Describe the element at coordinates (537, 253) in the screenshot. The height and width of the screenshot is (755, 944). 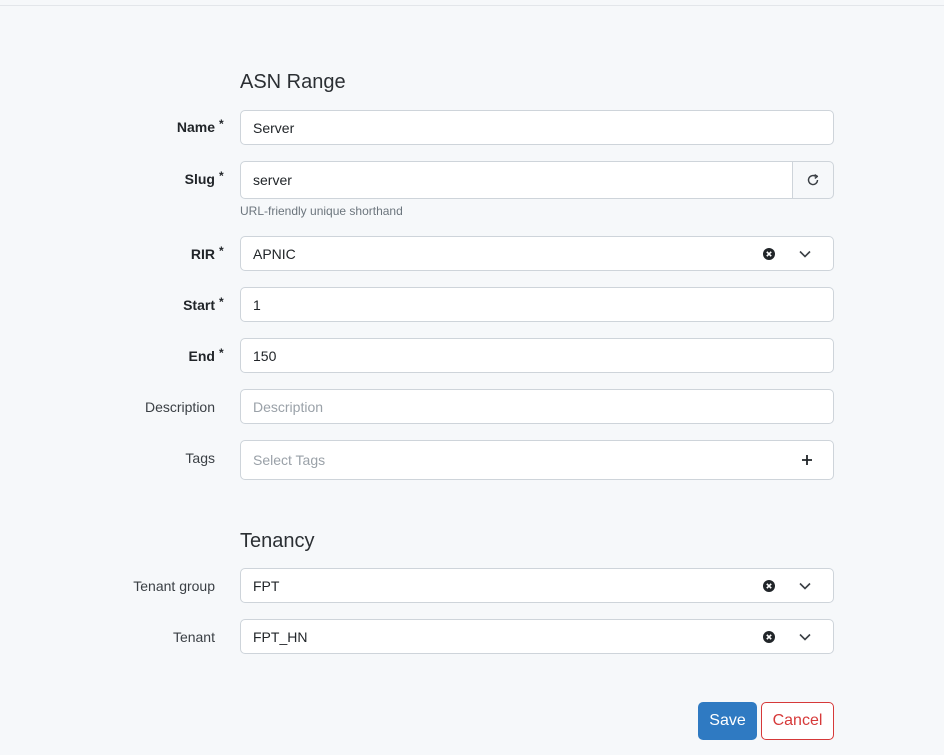
I see `rir-select: APNIC` at that location.